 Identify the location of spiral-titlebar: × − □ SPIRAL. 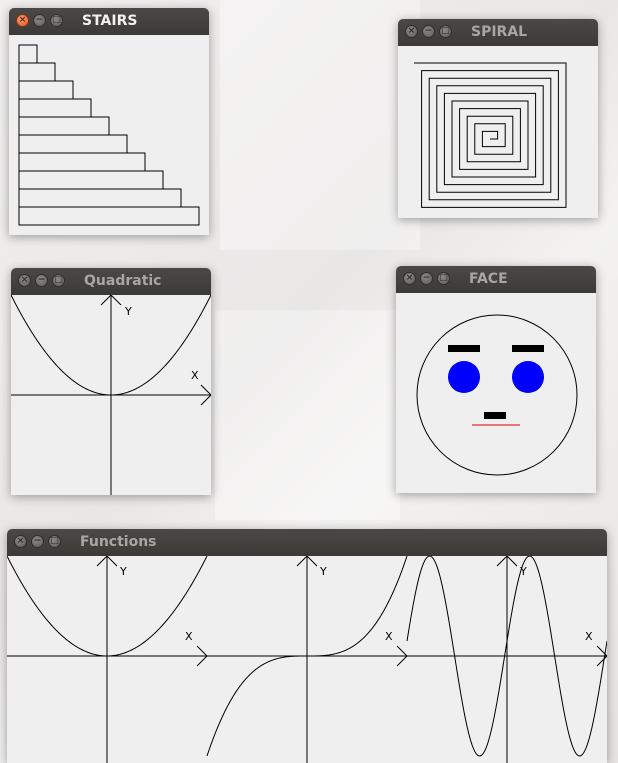
(498, 32).